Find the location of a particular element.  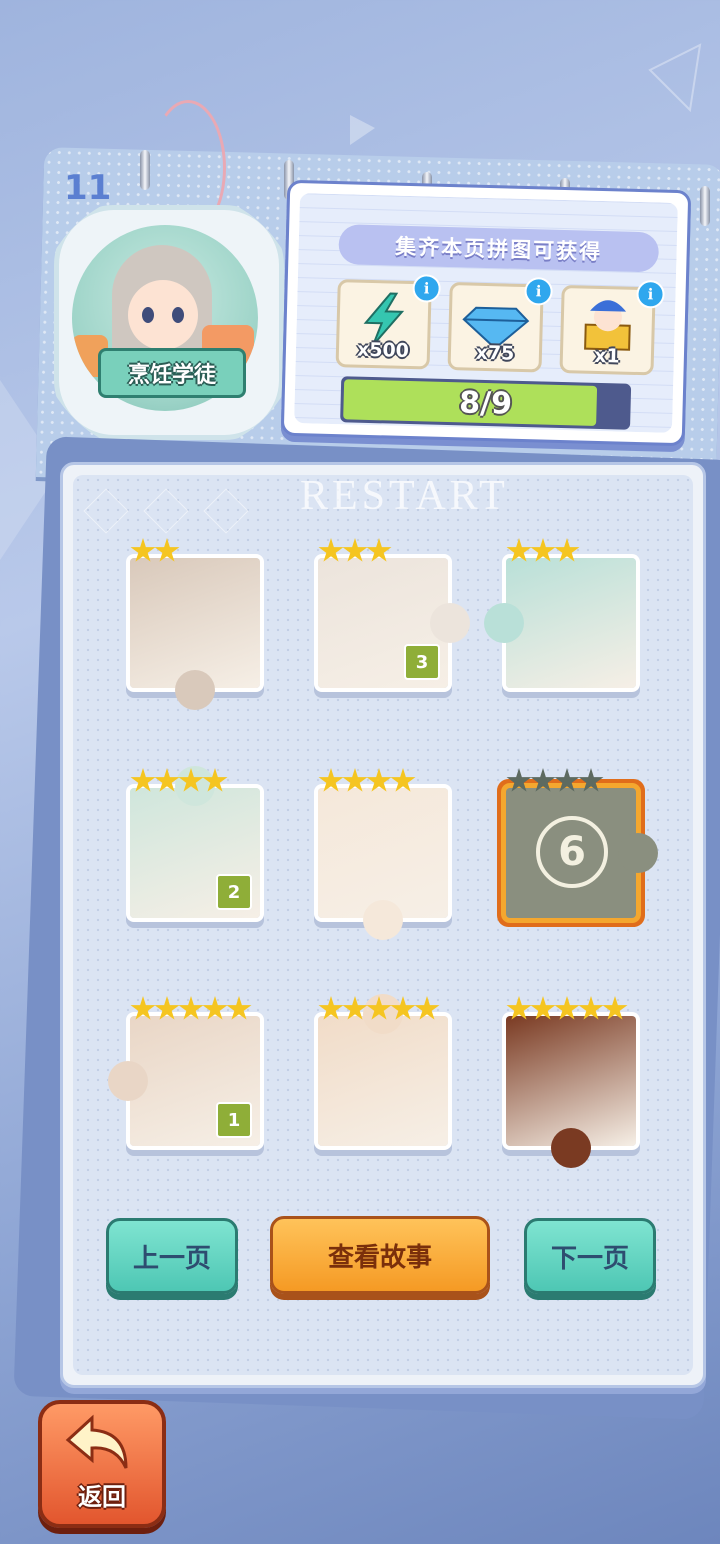

reward-slot-energy: x500 i is located at coordinates (388, 322).